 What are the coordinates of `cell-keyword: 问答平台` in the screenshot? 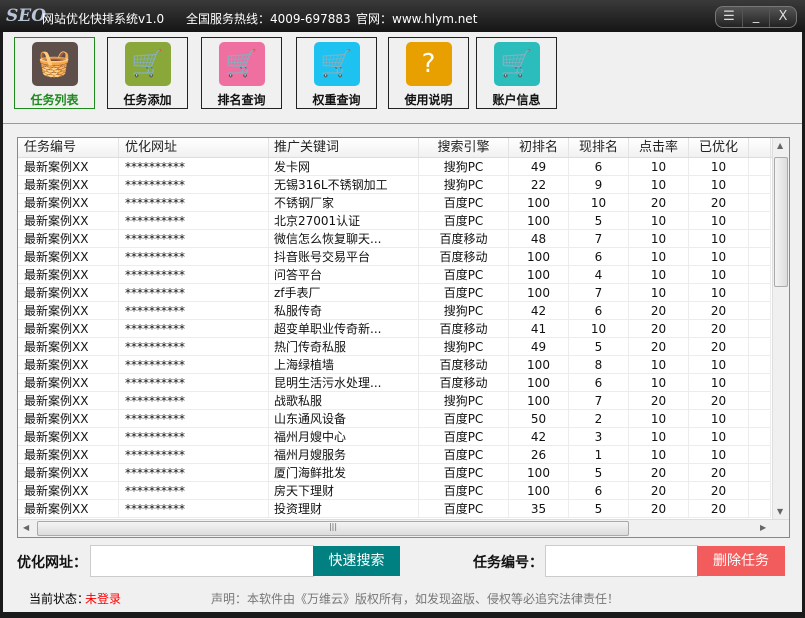 It's located at (344, 275).